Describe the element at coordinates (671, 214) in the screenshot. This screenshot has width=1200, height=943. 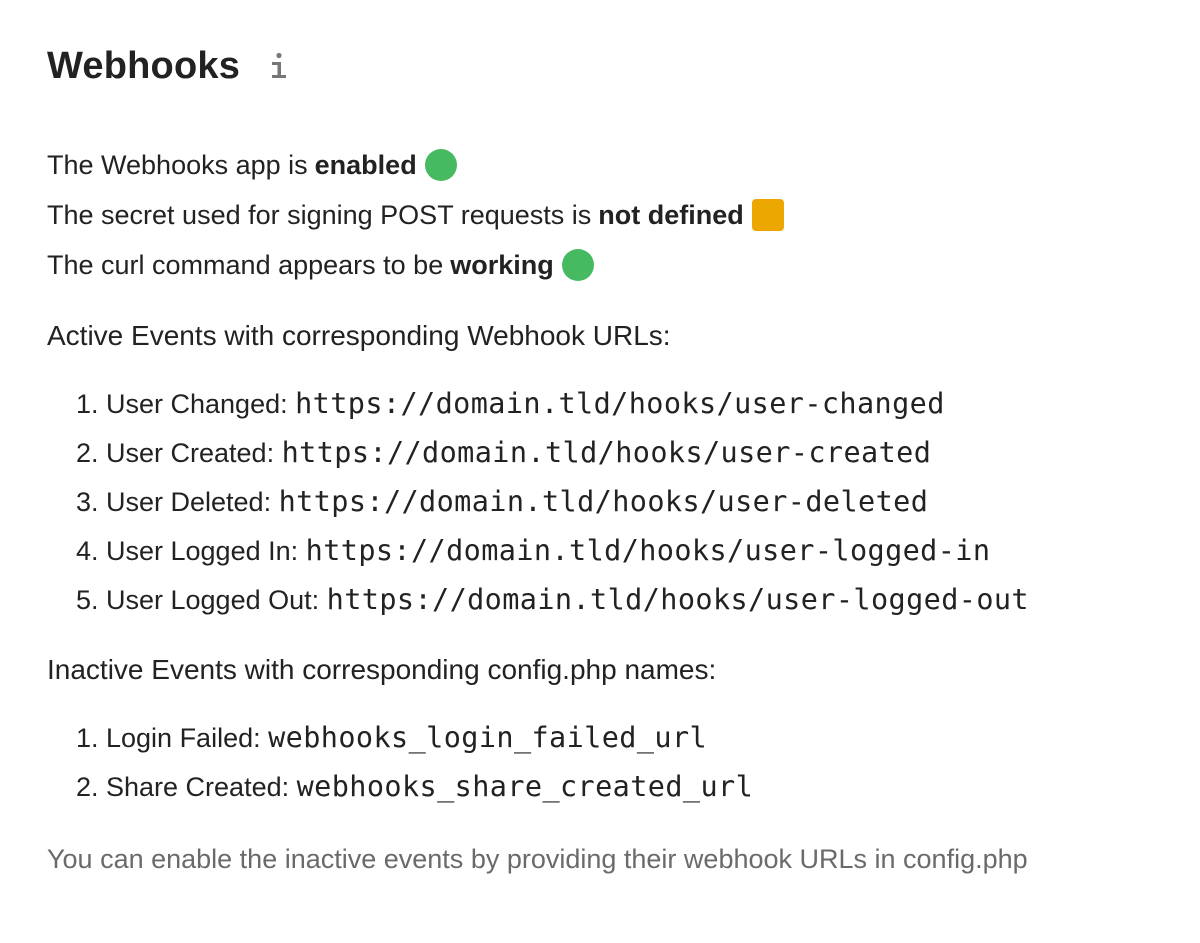
I see `status-secret-value: not defined` at that location.